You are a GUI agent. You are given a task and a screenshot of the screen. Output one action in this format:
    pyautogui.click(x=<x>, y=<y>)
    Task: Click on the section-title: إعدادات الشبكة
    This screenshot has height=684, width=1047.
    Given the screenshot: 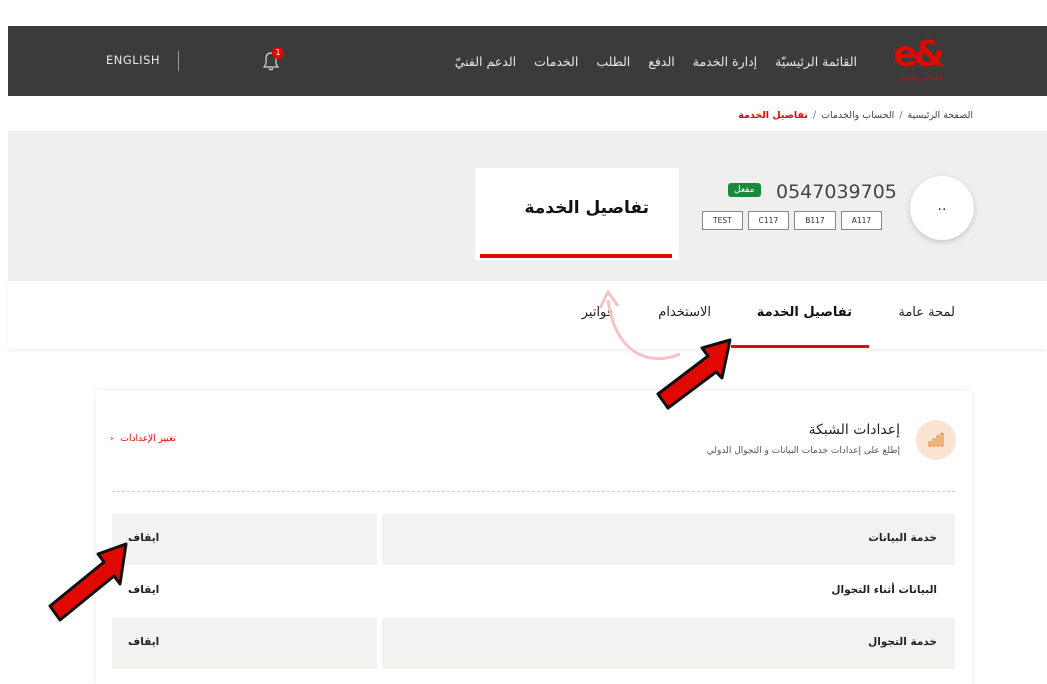 What is the action you would take?
    pyautogui.click(x=854, y=430)
    